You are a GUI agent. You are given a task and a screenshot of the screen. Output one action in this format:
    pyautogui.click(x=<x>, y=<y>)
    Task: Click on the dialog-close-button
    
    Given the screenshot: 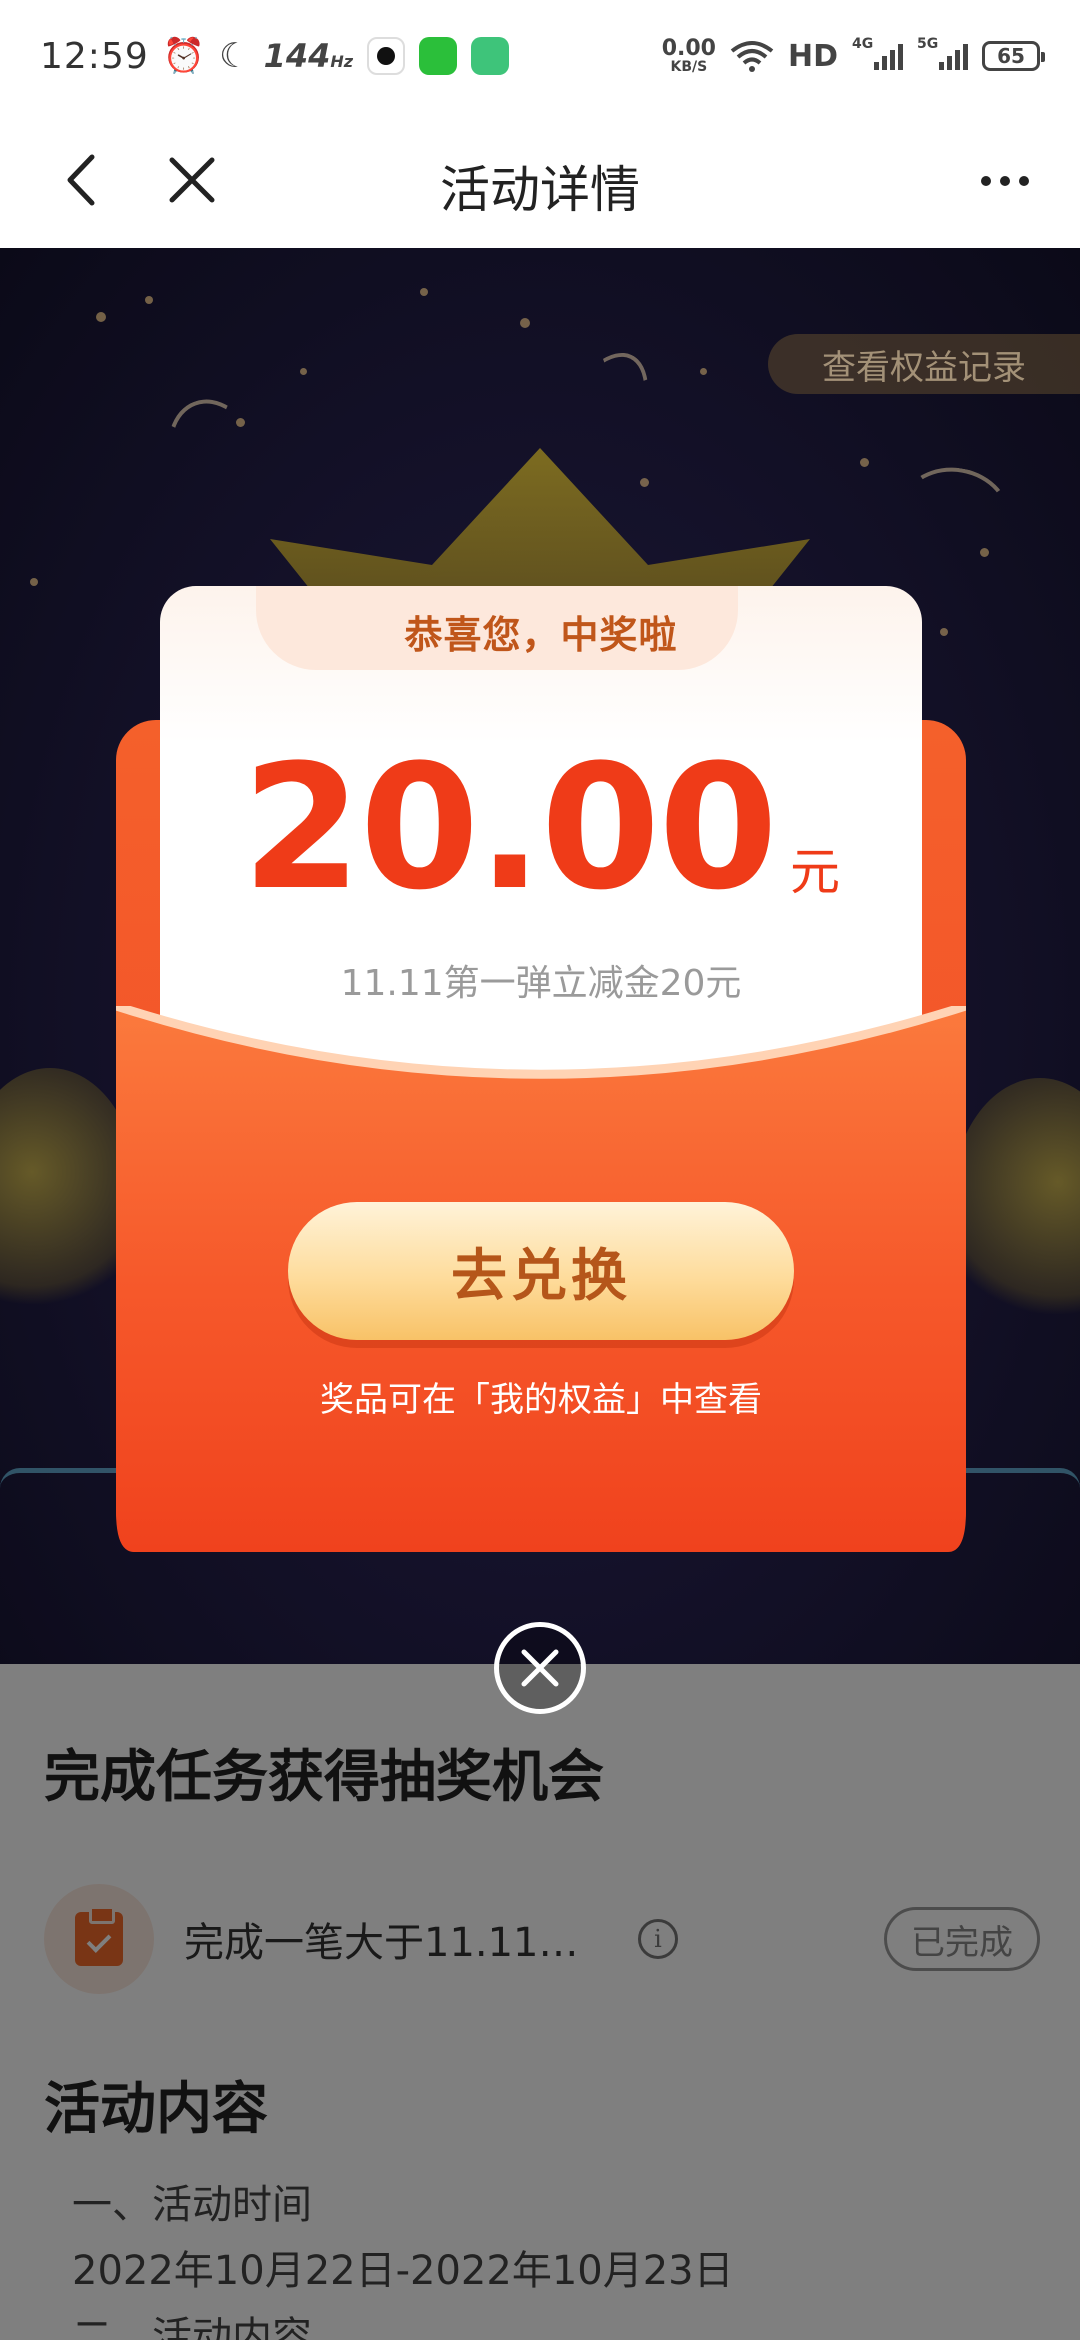 What is the action you would take?
    pyautogui.click(x=540, y=1668)
    